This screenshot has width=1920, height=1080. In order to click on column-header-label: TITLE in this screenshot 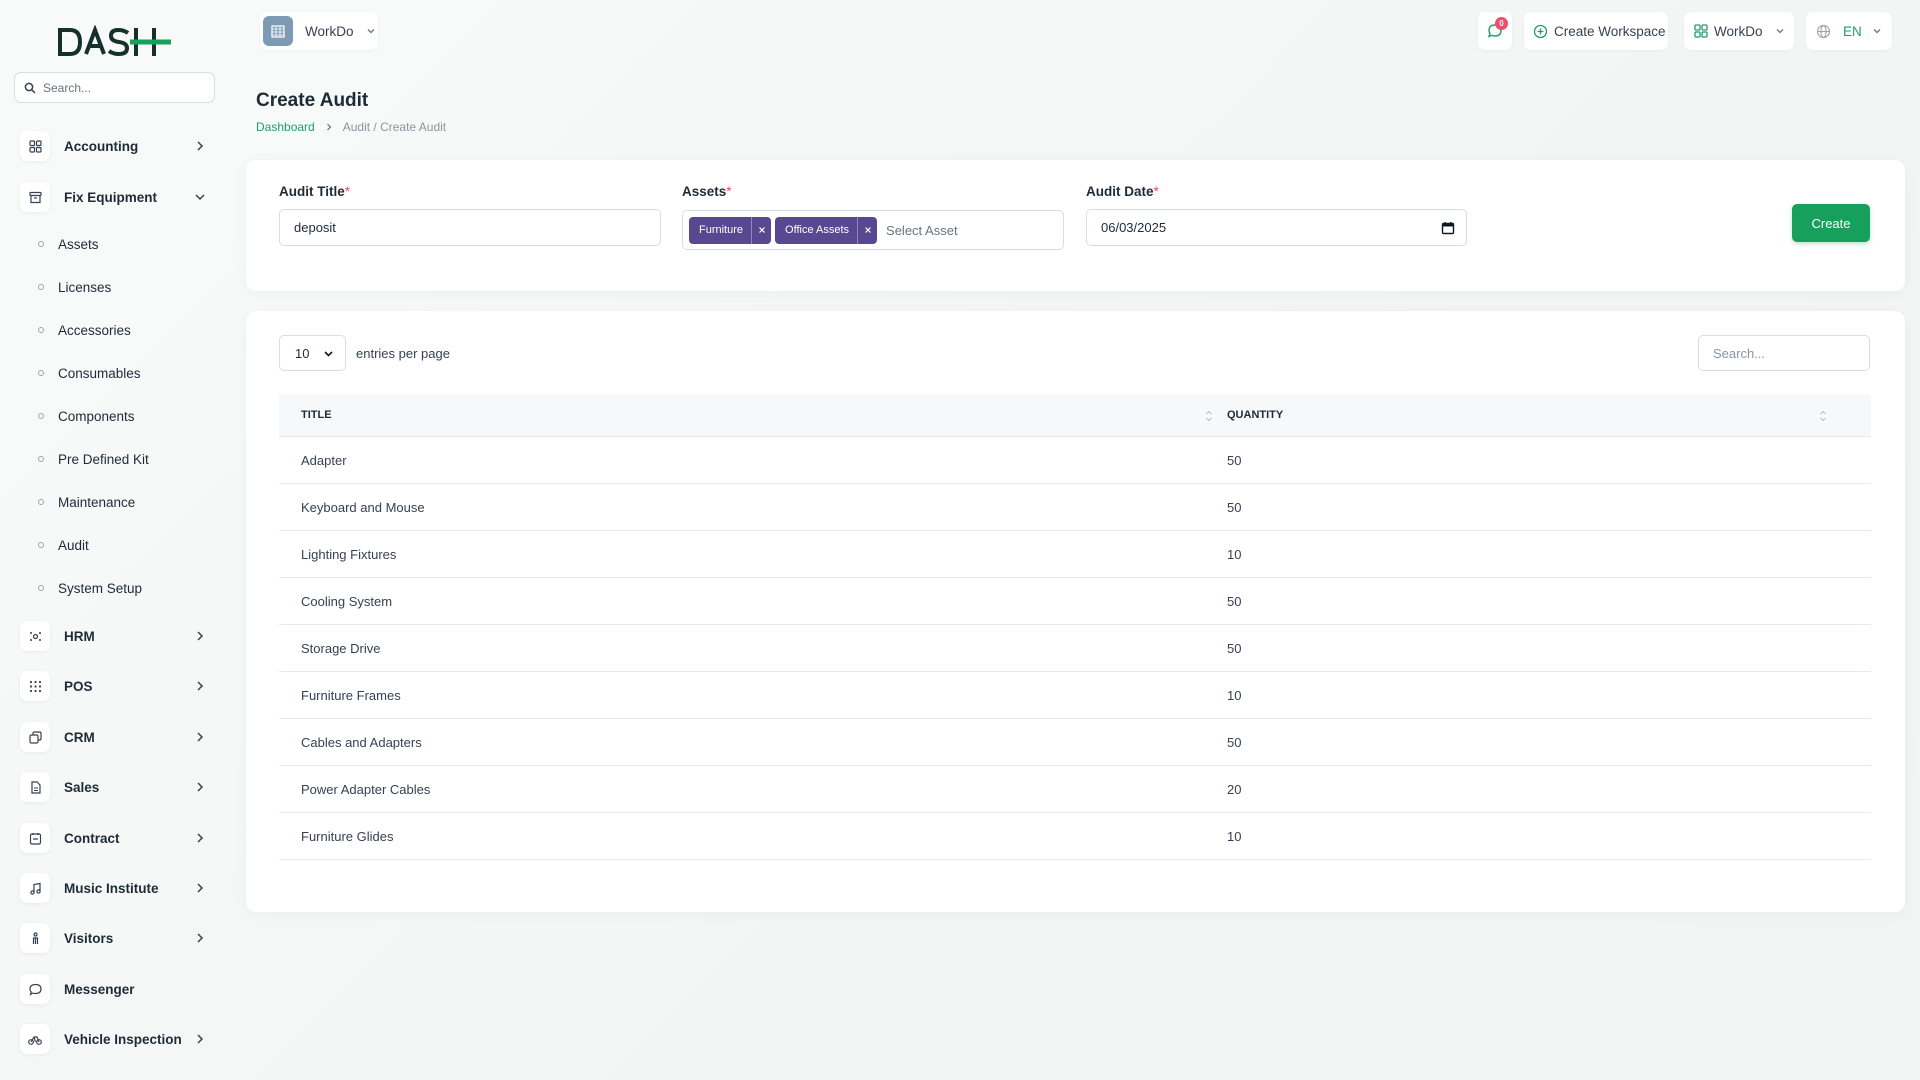, I will do `click(316, 415)`.